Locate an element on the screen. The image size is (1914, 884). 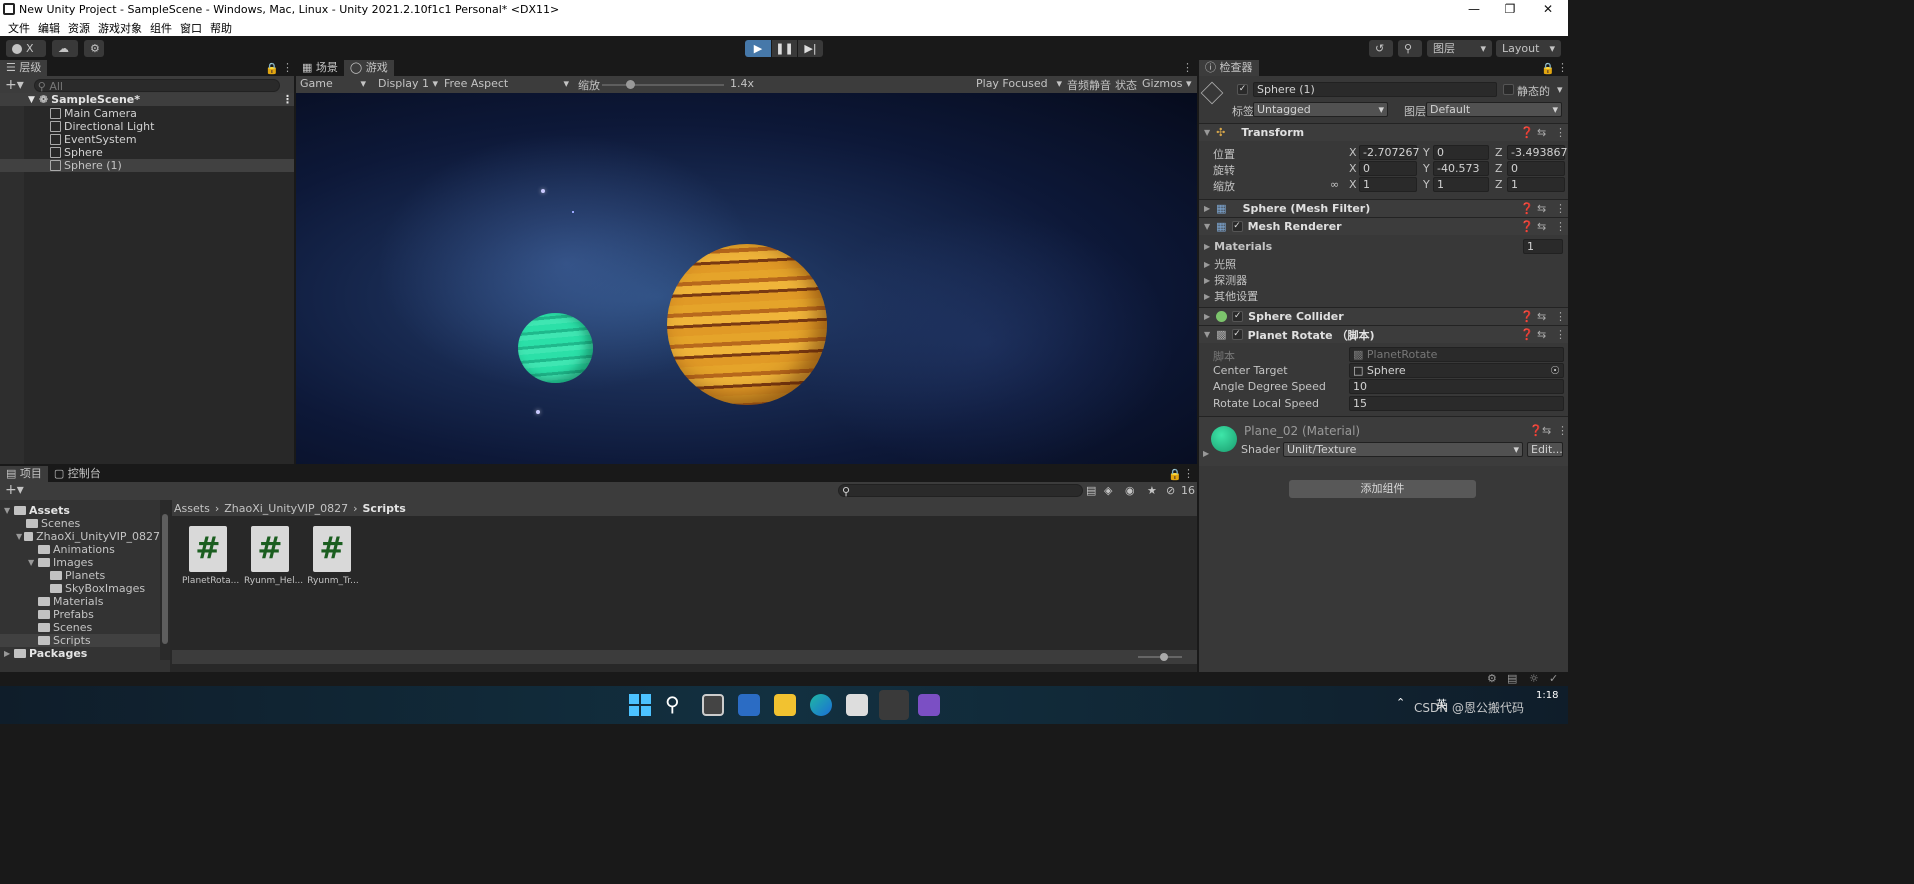
scale-slider-track is located at coordinates (663, 85).